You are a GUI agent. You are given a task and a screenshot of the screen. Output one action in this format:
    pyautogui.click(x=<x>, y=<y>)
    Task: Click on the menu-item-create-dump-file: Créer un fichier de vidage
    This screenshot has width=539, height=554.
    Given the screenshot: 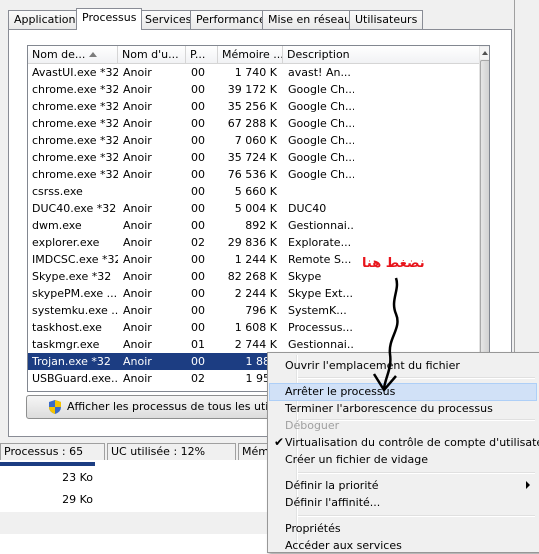 What is the action you would take?
    pyautogui.click(x=403, y=459)
    